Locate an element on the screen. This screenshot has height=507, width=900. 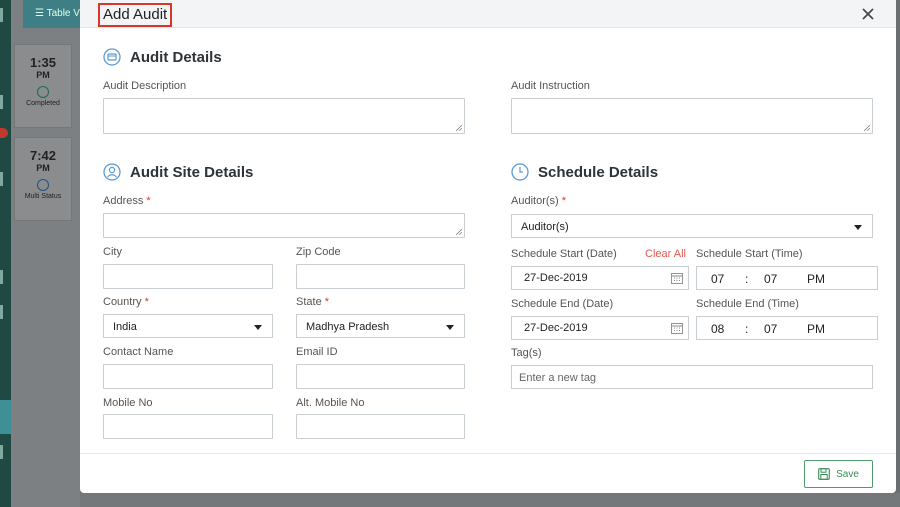
schedule-end-time-label: Schedule End (Time) is located at coordinates (747, 304).